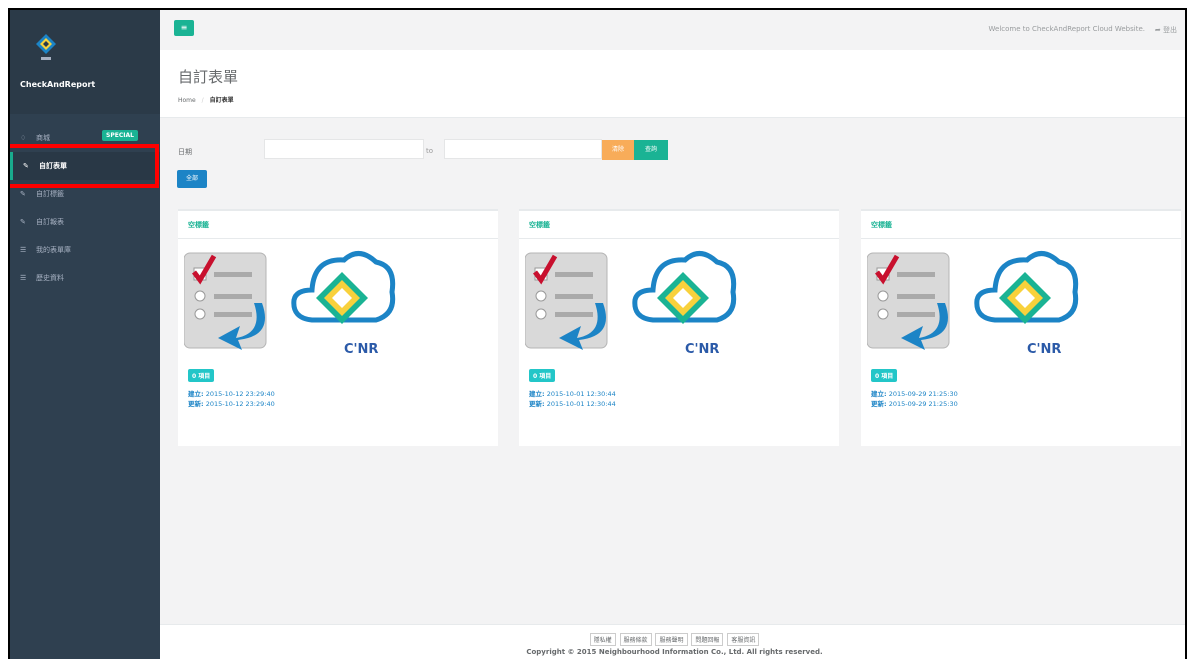 The image size is (1195, 659). What do you see at coordinates (581, 394) in the screenshot?
I see `created-value: 2015-10-01 12:30:44` at bounding box center [581, 394].